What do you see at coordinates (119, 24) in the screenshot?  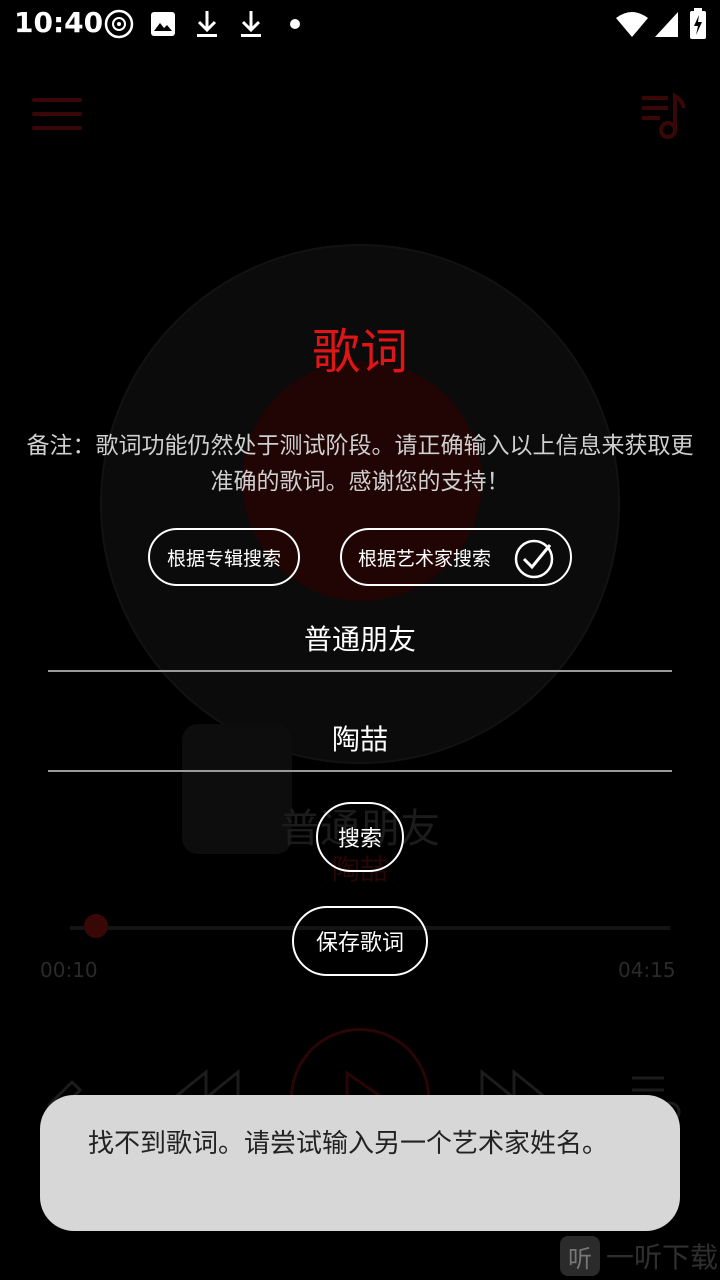 I see `cd-icon` at bounding box center [119, 24].